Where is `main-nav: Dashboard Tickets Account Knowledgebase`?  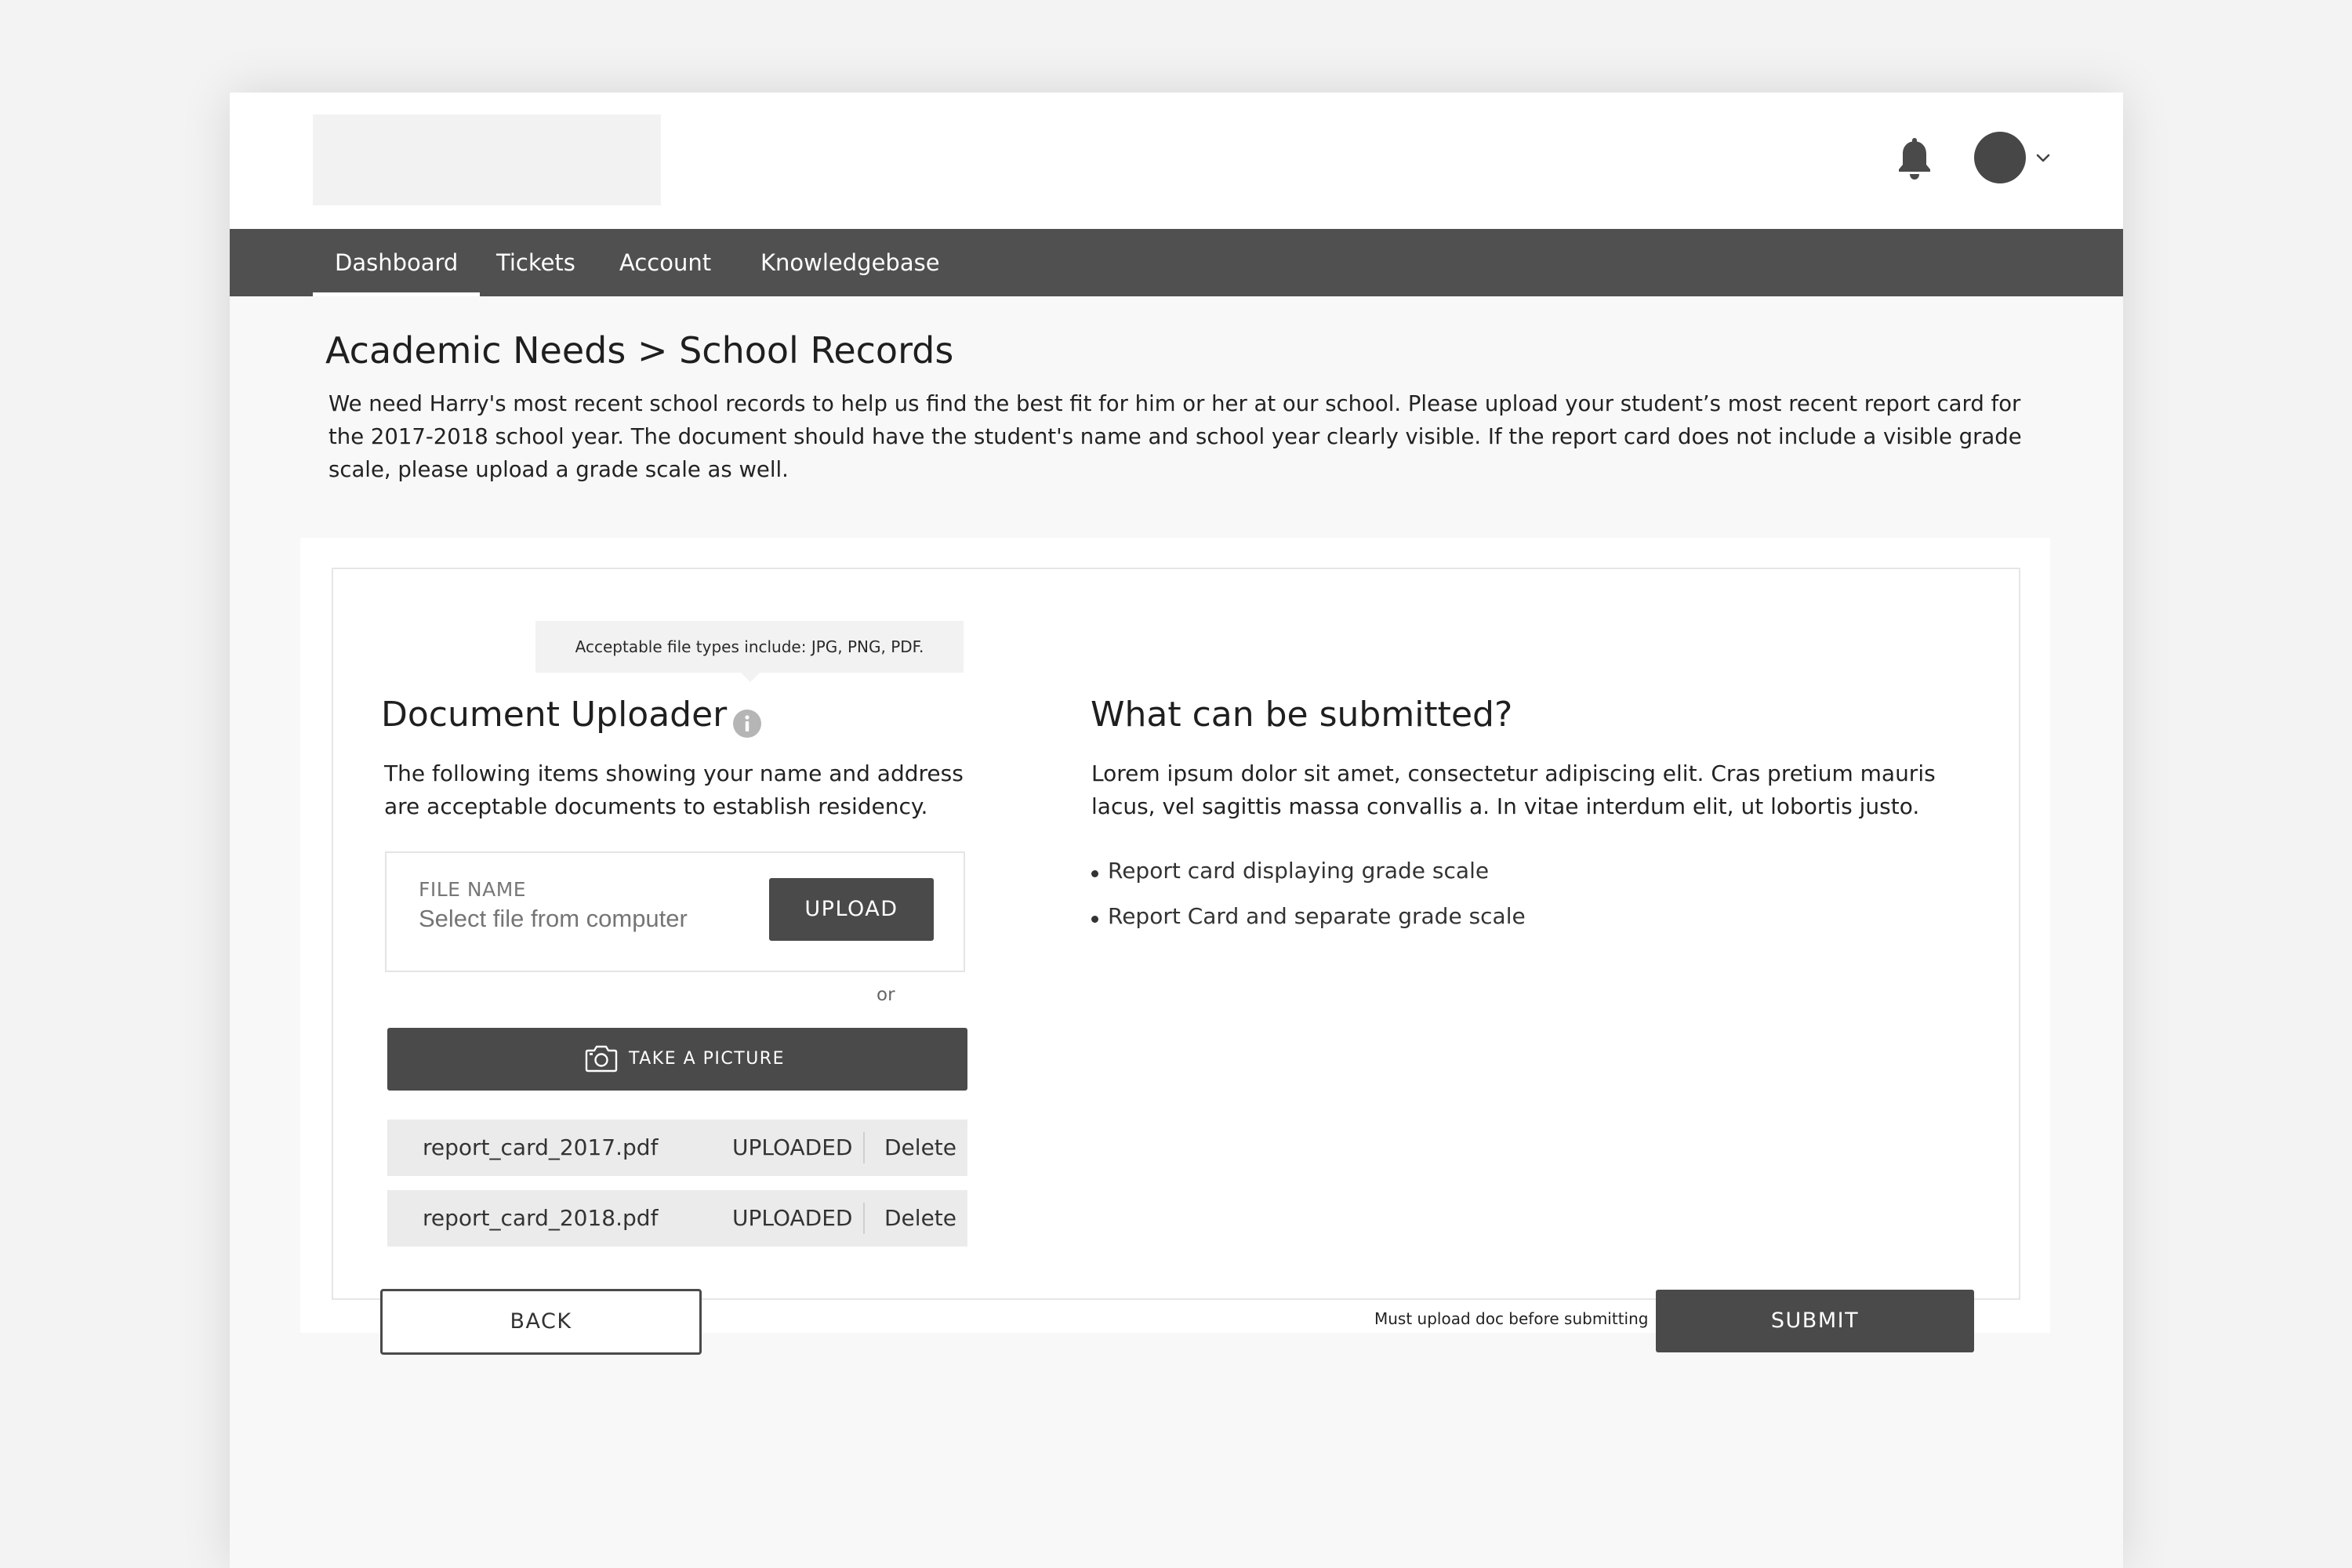
main-nav: Dashboard Tickets Account Knowledgebase is located at coordinates (1176, 262).